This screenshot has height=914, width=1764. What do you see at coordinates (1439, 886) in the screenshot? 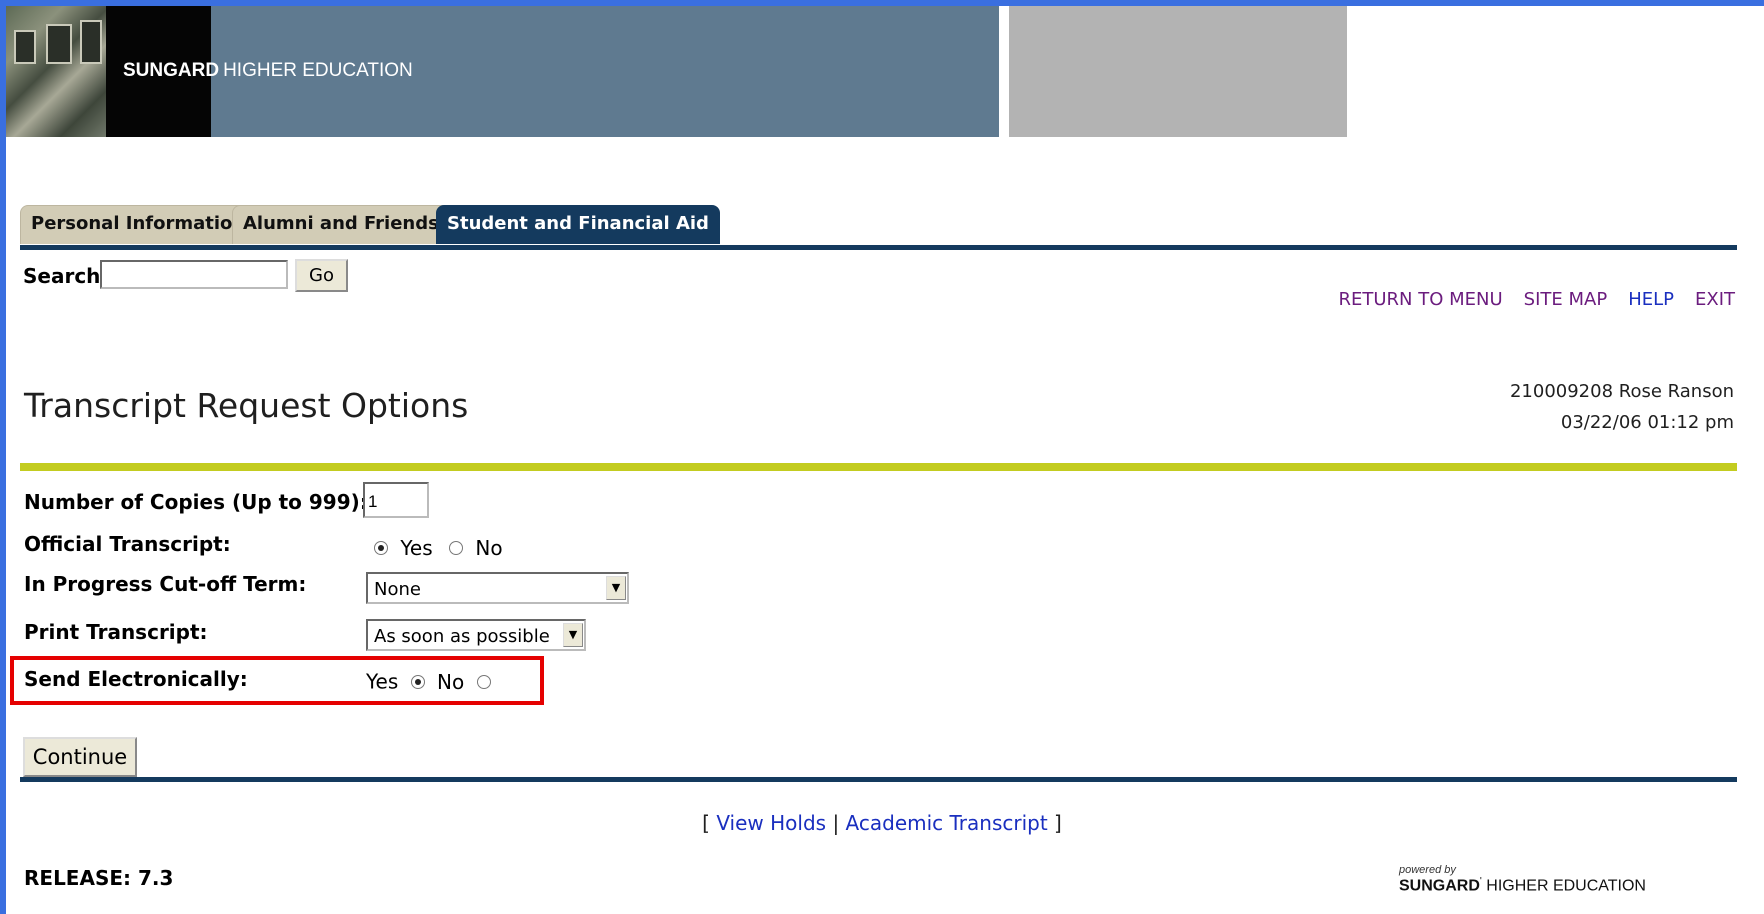
I see `powered-brand-bold: SUNGARD` at bounding box center [1439, 886].